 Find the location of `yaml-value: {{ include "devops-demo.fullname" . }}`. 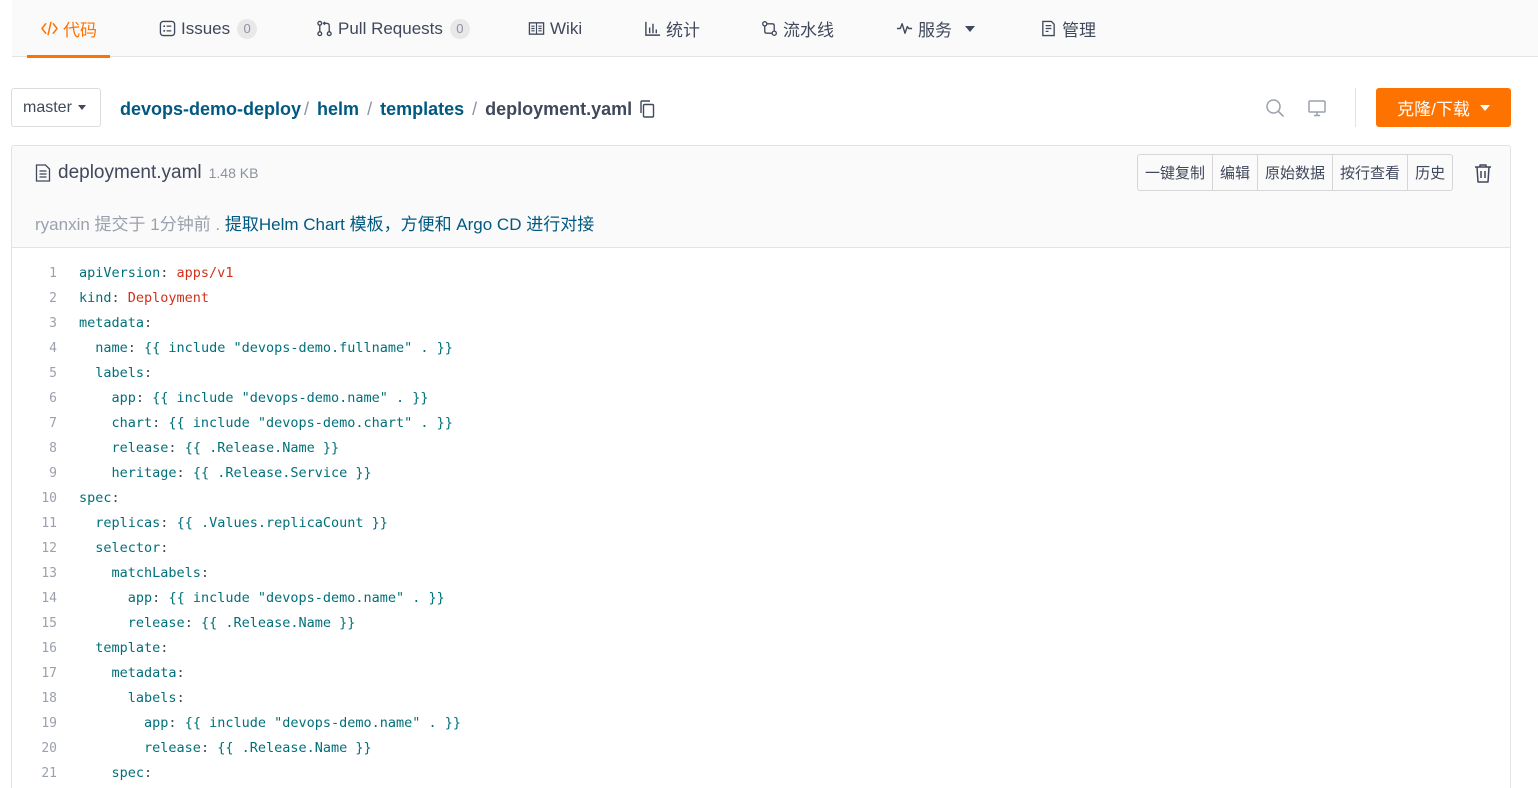

yaml-value: {{ include "devops-demo.fullname" . }} is located at coordinates (298, 348).